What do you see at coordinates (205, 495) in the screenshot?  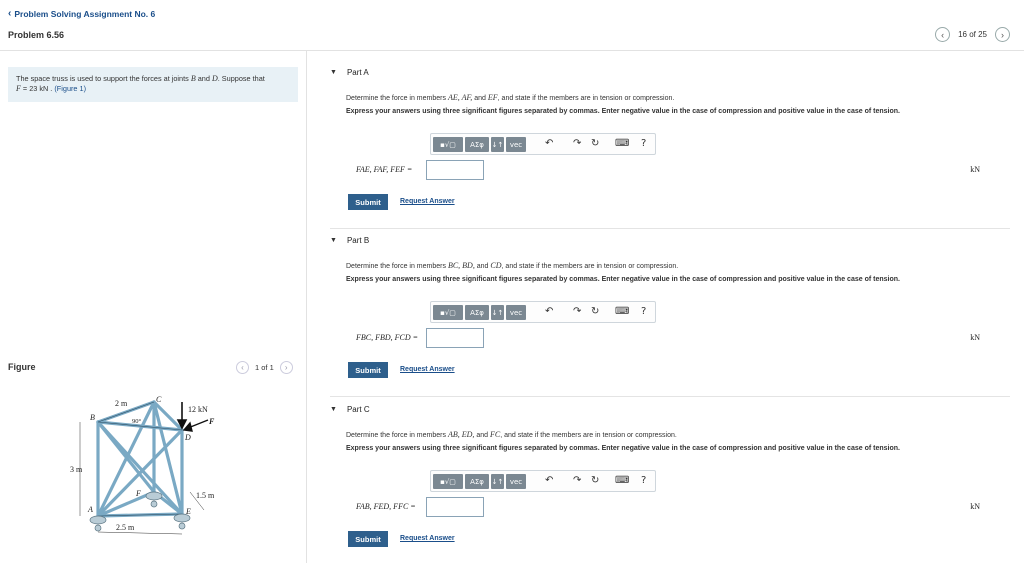 I see `dim-depth: 1.5 m` at bounding box center [205, 495].